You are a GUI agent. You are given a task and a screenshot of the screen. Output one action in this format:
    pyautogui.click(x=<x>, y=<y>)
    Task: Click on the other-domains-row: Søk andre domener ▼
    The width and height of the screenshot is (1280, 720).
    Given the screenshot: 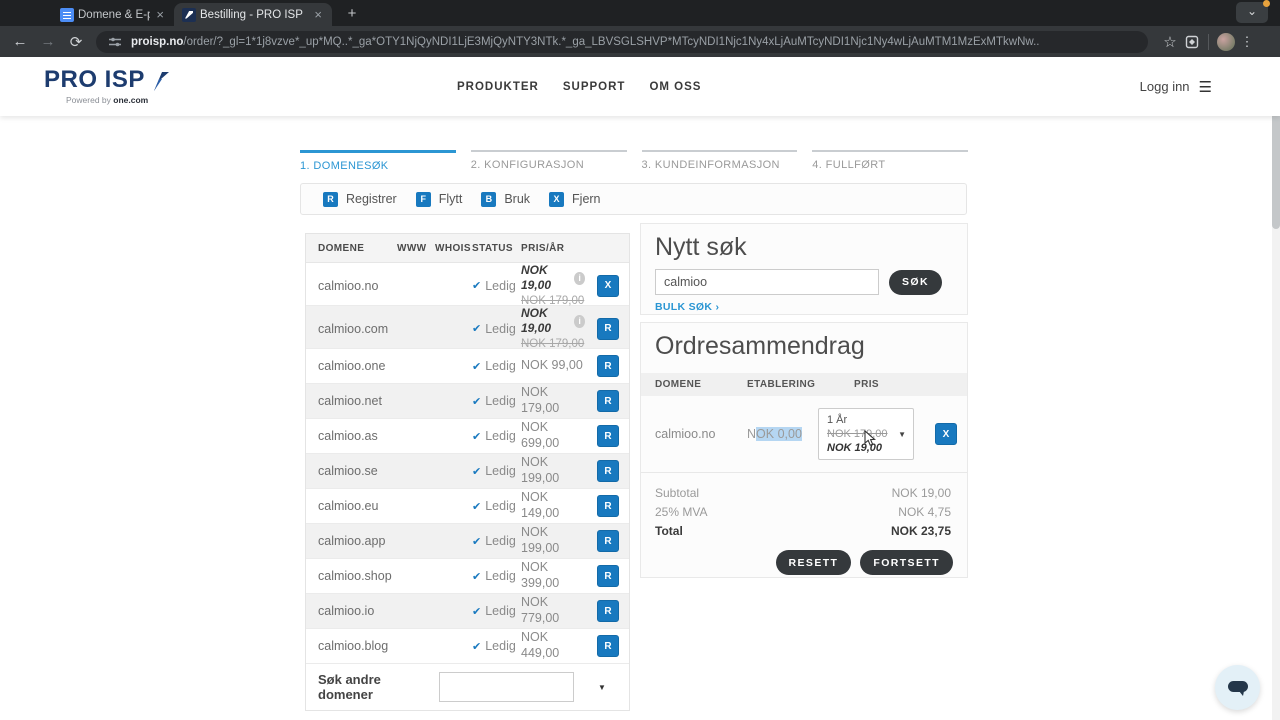 What is the action you would take?
    pyautogui.click(x=467, y=687)
    